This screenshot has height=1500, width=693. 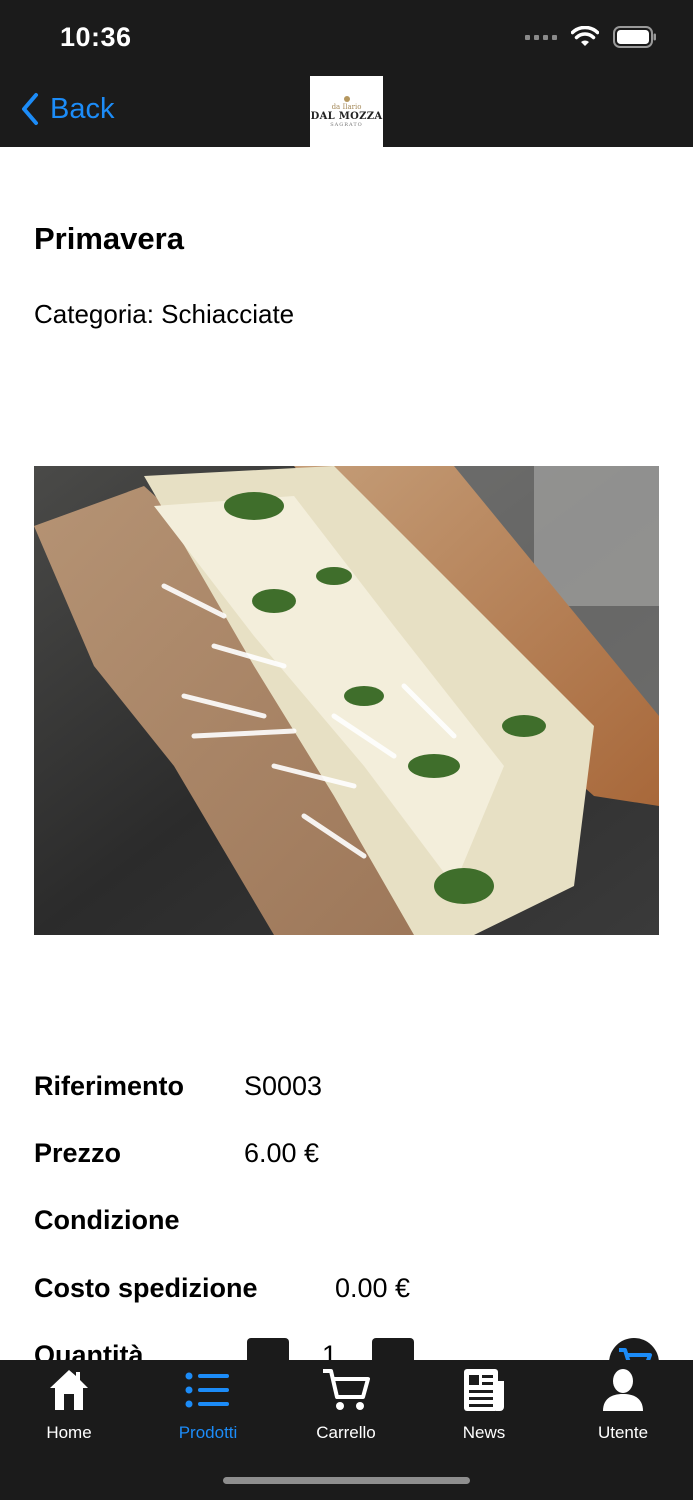 I want to click on quantity-label: Quantità, so click(x=89, y=1350).